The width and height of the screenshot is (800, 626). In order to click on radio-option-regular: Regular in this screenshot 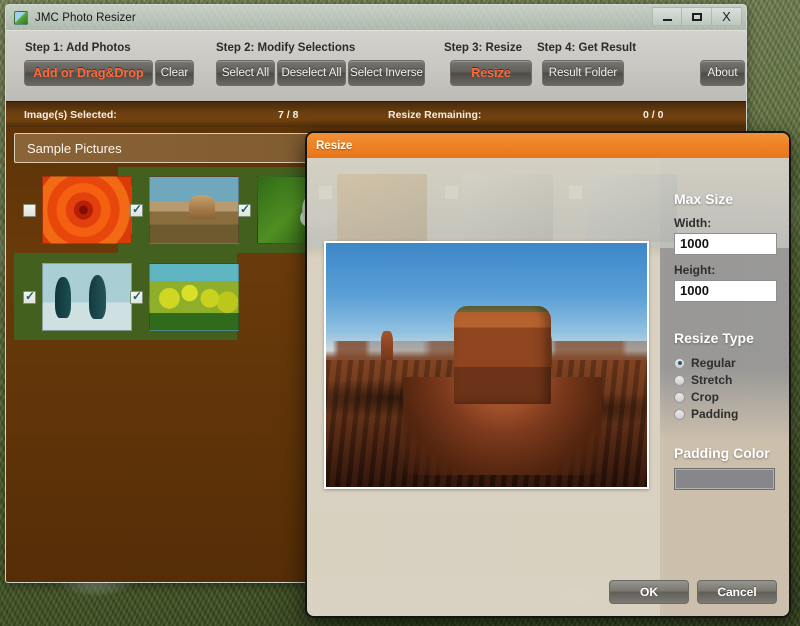, I will do `click(731, 363)`.